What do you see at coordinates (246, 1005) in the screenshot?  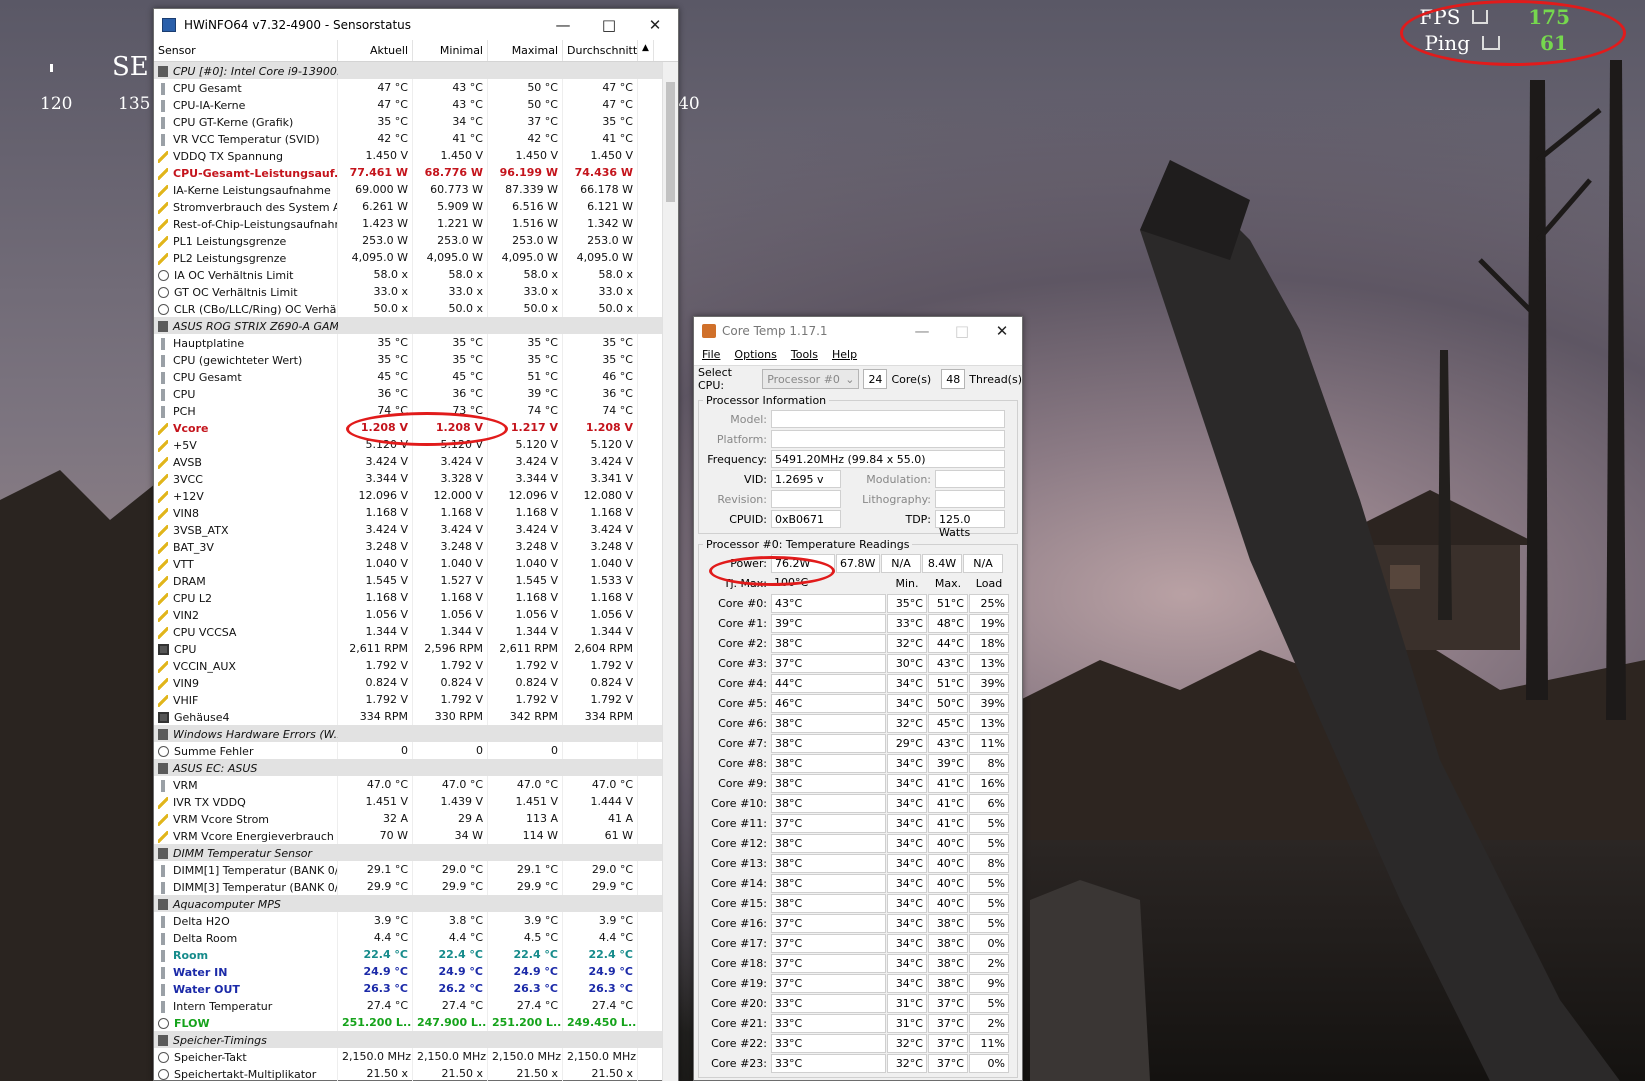 I see `sensor-name-cell: Intern Temperatur` at bounding box center [246, 1005].